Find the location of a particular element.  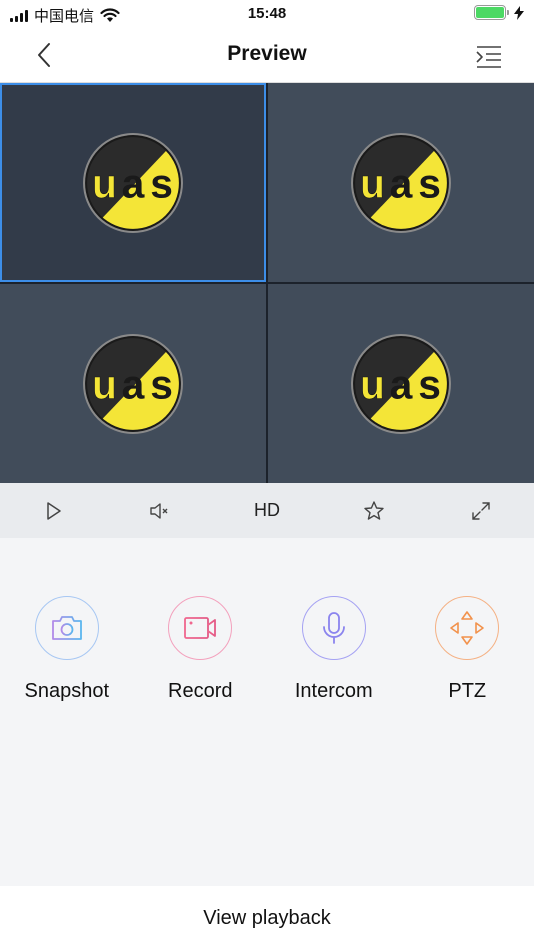

video-controls: HD is located at coordinates (267, 510).